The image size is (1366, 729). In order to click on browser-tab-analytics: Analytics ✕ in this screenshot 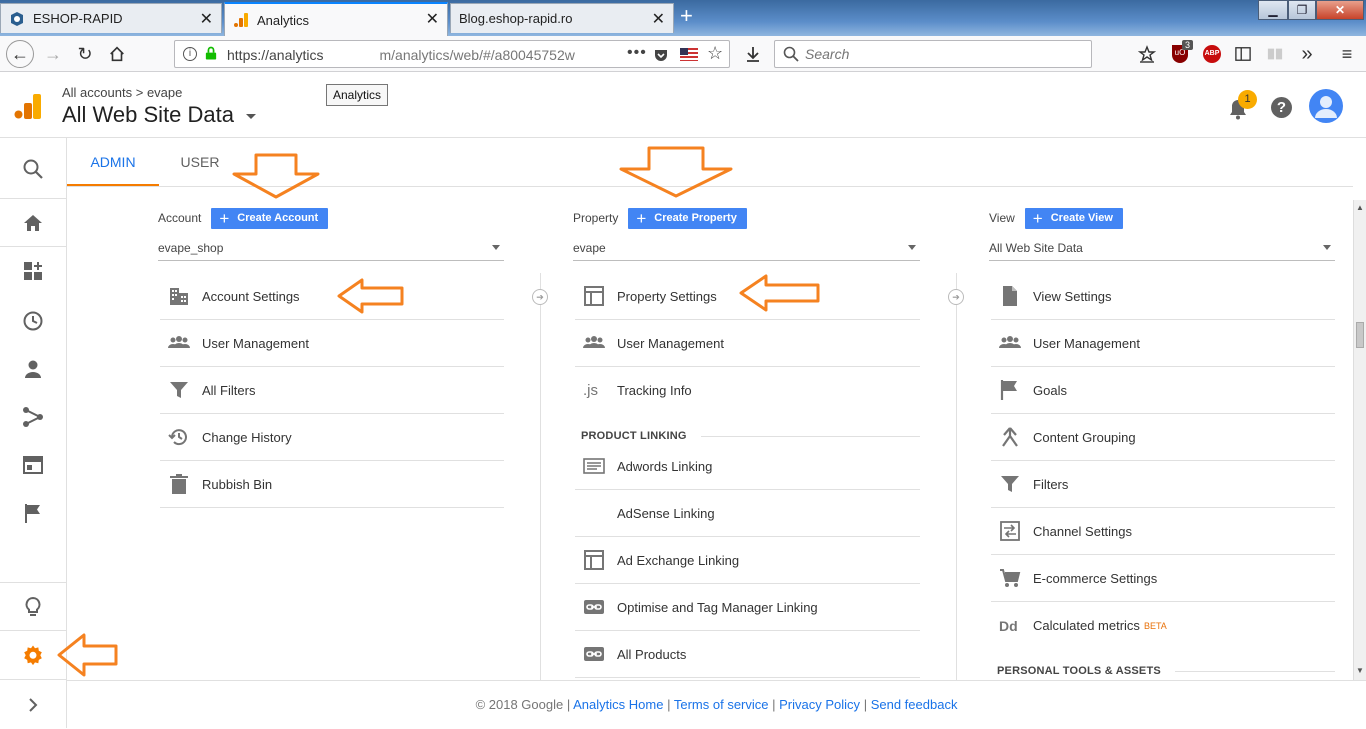, I will do `click(336, 19)`.